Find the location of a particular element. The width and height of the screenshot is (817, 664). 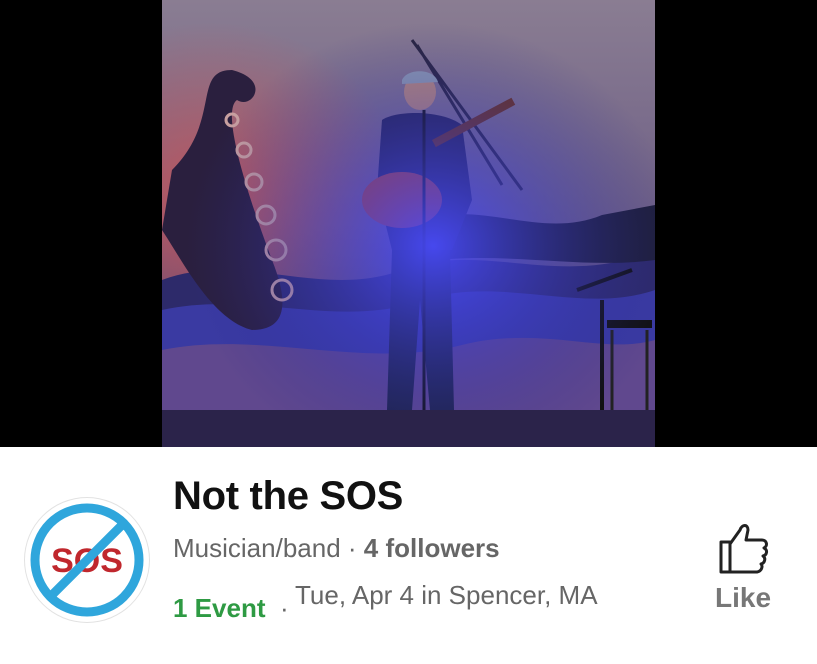

event-detail: Tue, Apr 4 in Spencer, MA is located at coordinates (446, 595).